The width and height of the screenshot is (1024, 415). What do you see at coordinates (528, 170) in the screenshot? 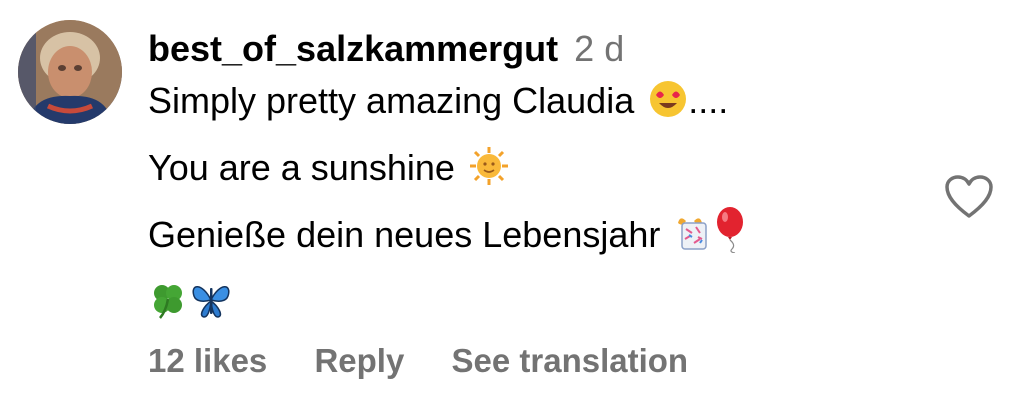
I see `comment-line-2: You are a sunshine` at bounding box center [528, 170].